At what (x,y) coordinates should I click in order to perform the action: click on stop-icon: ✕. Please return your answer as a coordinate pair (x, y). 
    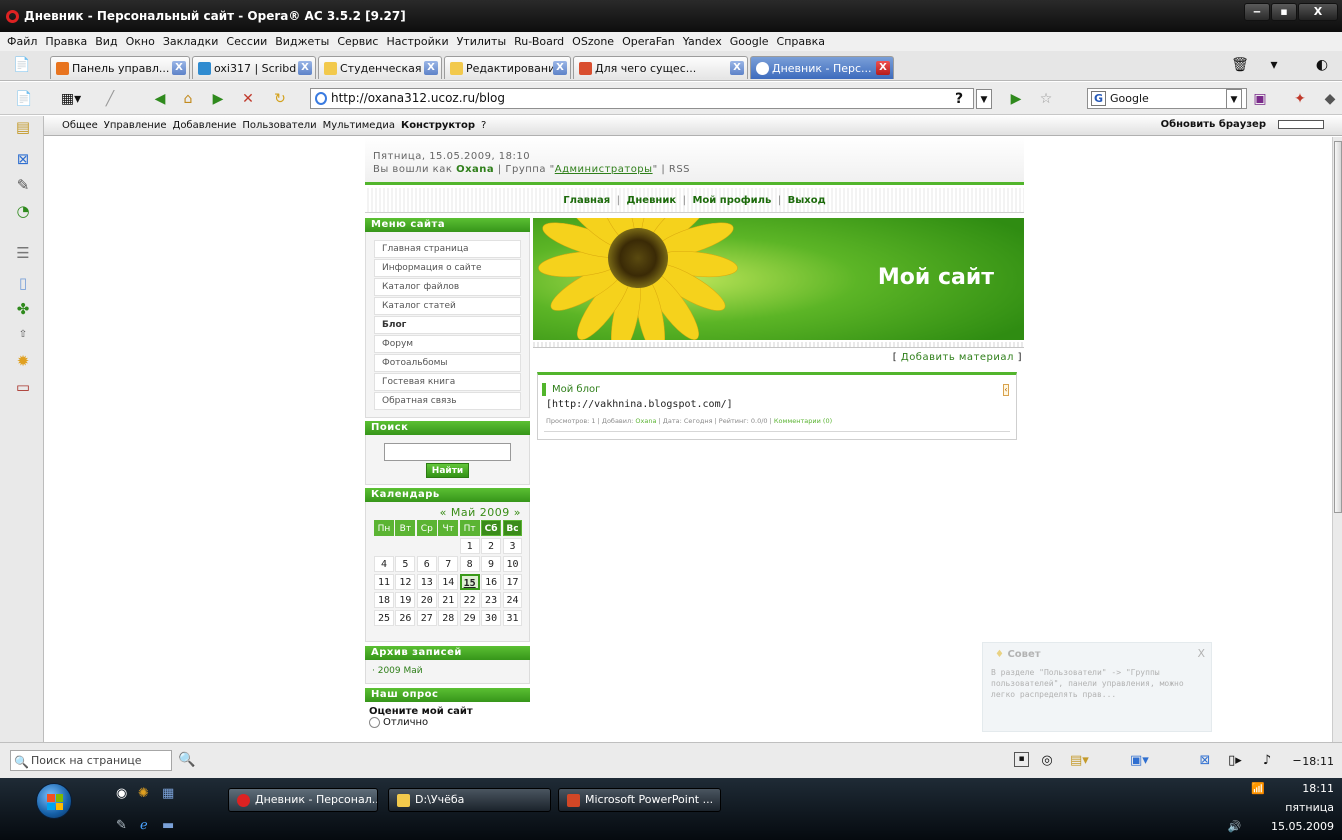
    Looking at the image, I should click on (248, 99).